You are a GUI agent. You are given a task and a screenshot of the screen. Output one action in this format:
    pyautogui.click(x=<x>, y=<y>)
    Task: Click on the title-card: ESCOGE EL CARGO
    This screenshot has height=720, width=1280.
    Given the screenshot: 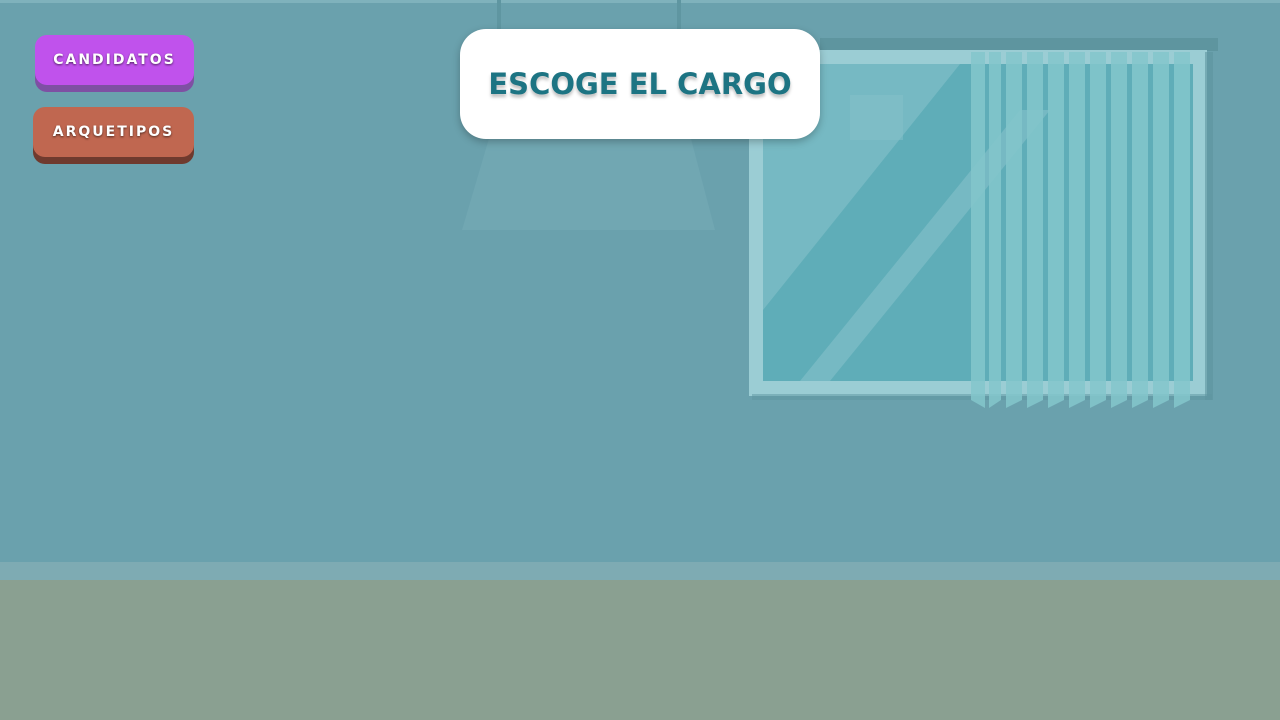 What is the action you would take?
    pyautogui.click(x=640, y=84)
    